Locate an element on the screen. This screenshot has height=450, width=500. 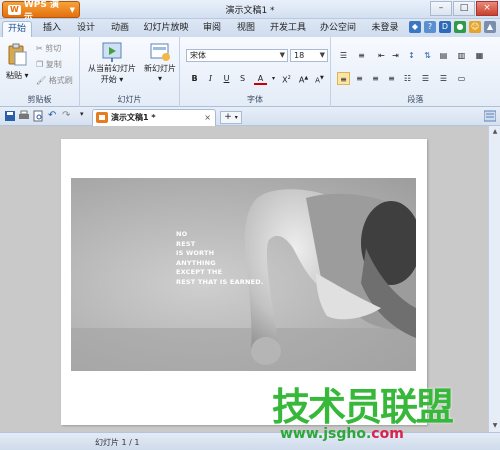
undo-icon: ↶ is located at coordinates (54, 116).